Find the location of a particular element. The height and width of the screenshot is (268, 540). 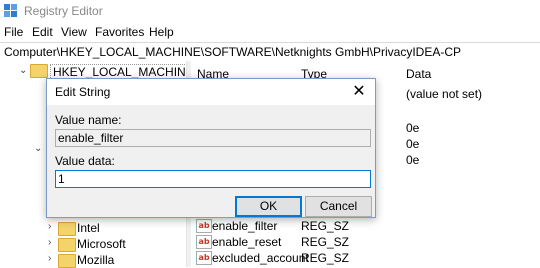

column-header-data: Data is located at coordinates (418, 74).